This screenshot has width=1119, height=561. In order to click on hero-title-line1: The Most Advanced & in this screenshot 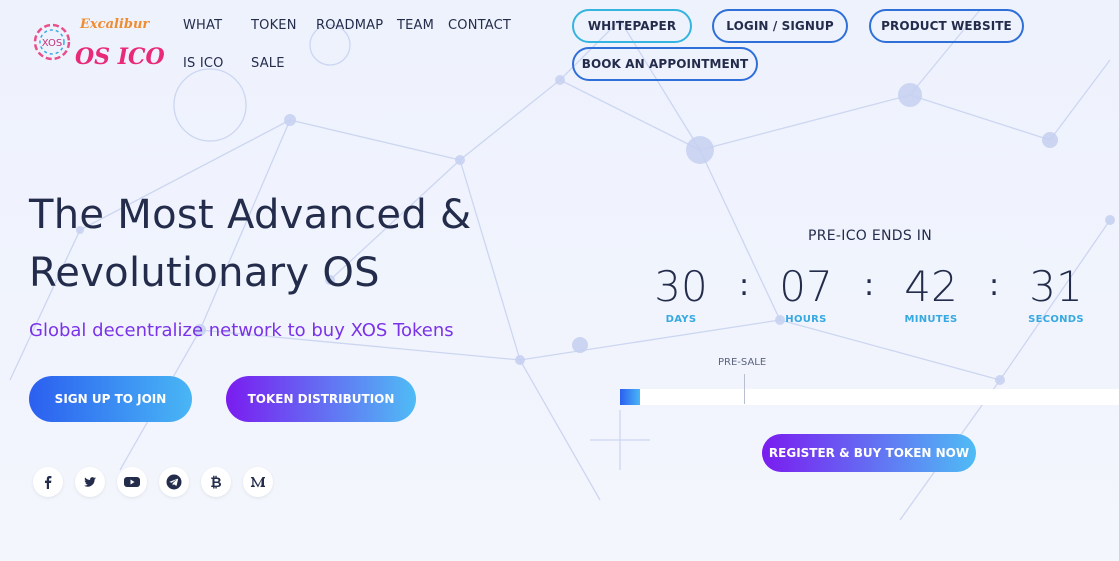, I will do `click(250, 215)`.